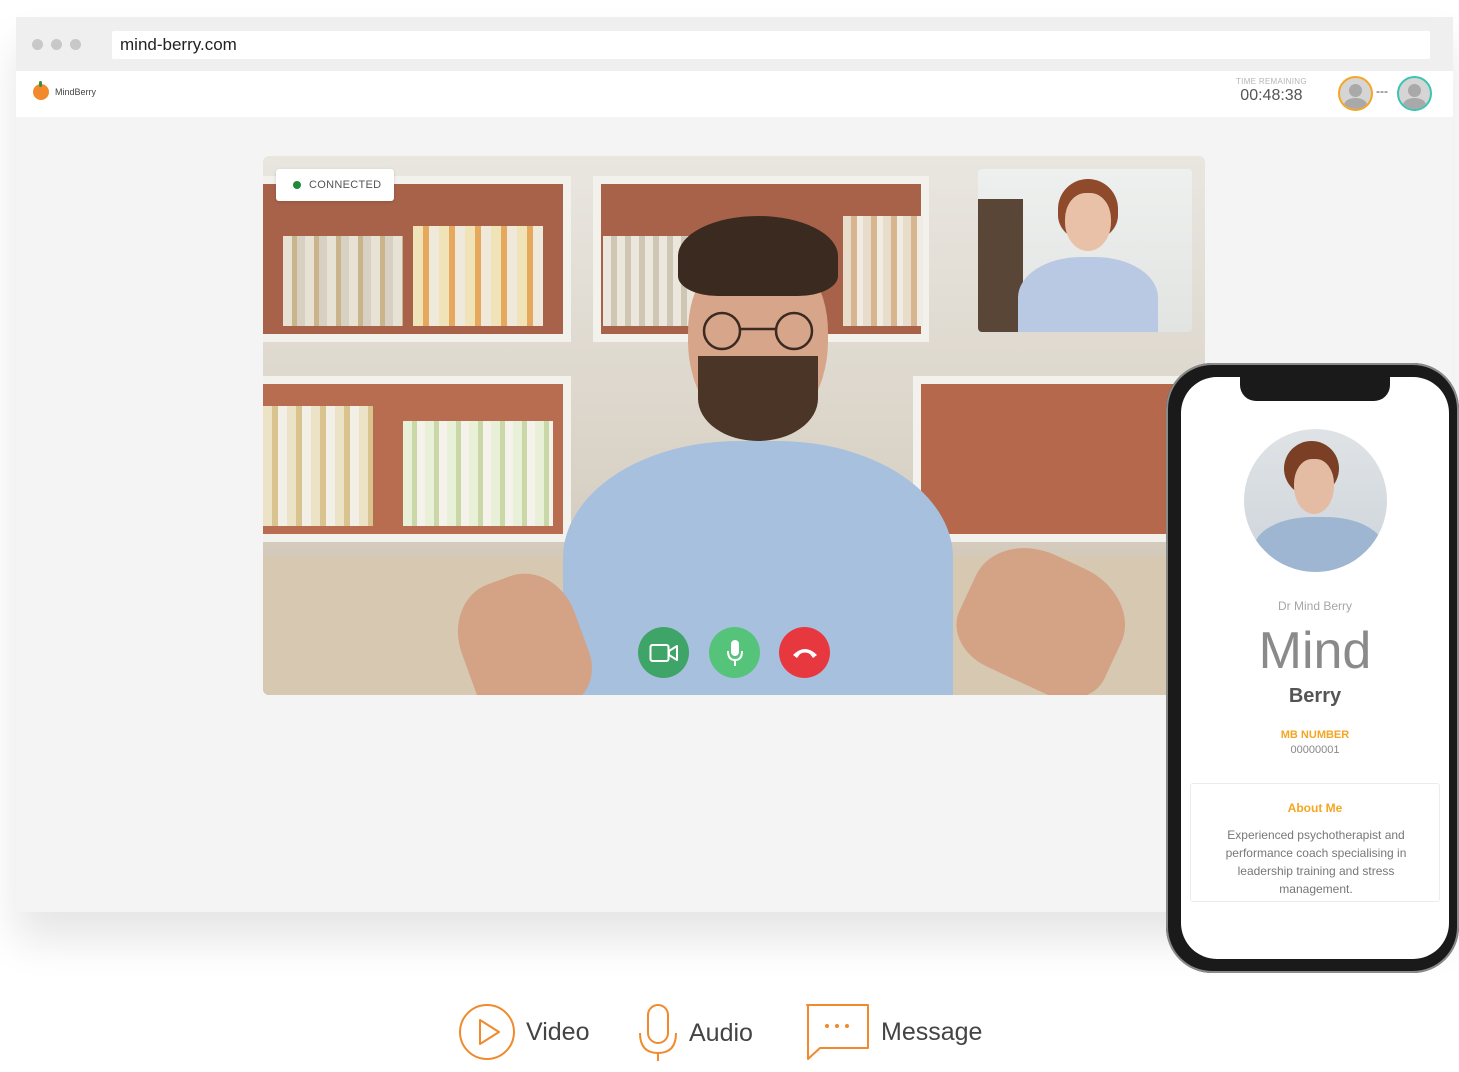 The height and width of the screenshot is (1072, 1459). I want to click on feature-message: Message, so click(893, 1032).